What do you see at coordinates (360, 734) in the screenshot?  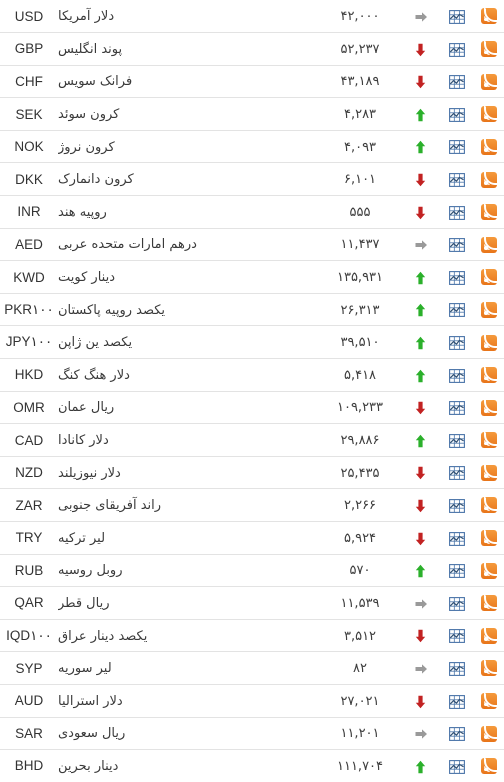 I see `rate-value: ۱۱,۲۰۱` at bounding box center [360, 734].